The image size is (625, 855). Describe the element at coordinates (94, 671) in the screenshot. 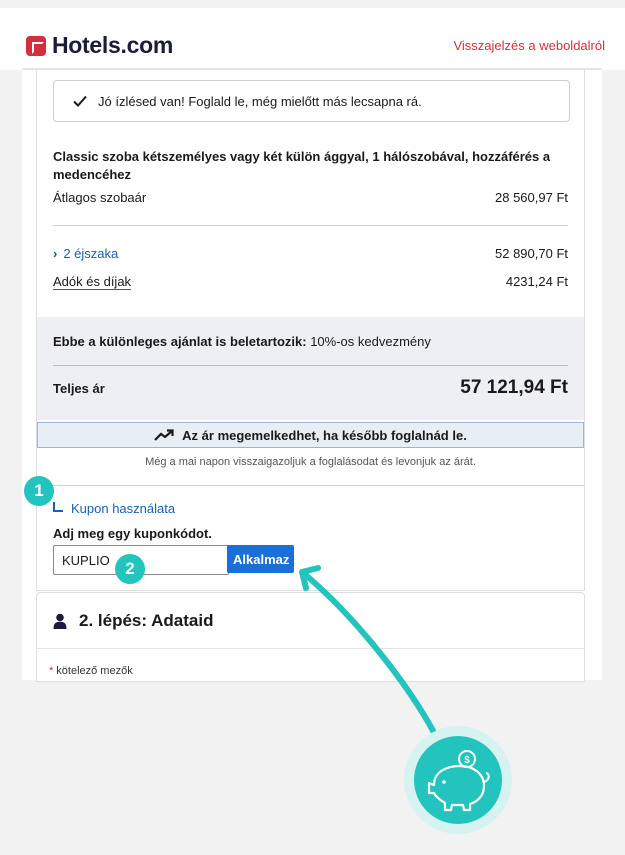

I see `required-text: kötelező mezők` at that location.